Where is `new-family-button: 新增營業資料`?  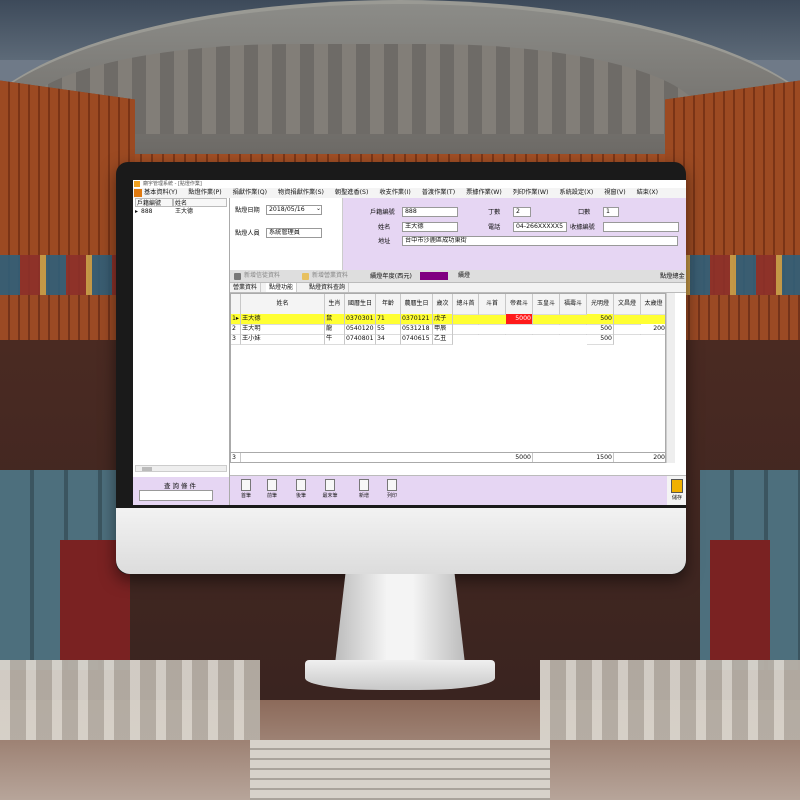
new-family-button: 新增營業資料 is located at coordinates (333, 276).